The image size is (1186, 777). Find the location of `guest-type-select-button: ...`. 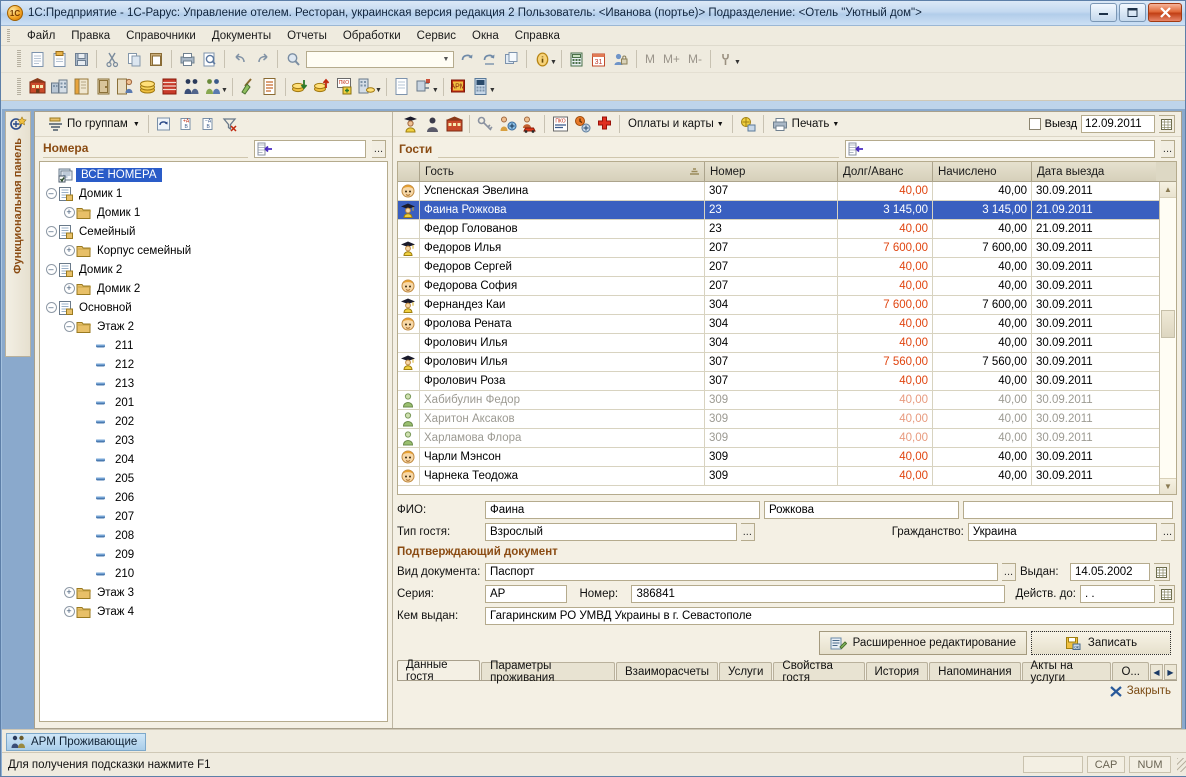

guest-type-select-button: ... is located at coordinates (747, 532).